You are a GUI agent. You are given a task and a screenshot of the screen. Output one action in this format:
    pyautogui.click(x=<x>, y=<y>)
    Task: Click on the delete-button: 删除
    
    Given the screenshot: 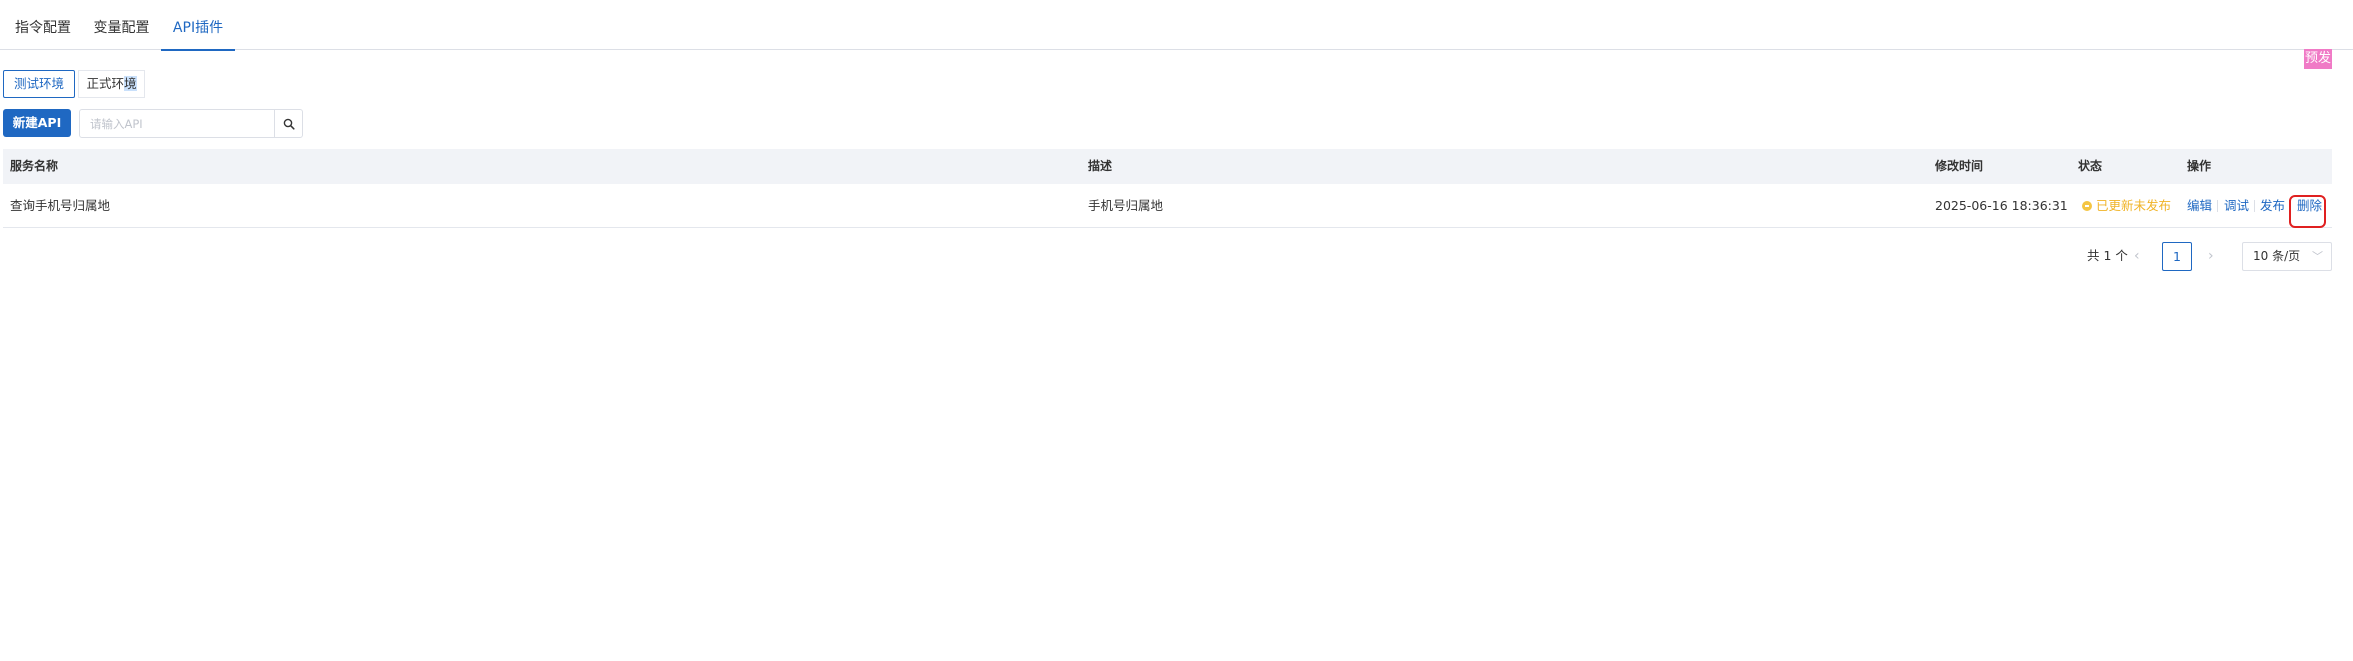 What is the action you would take?
    pyautogui.click(x=2309, y=206)
    